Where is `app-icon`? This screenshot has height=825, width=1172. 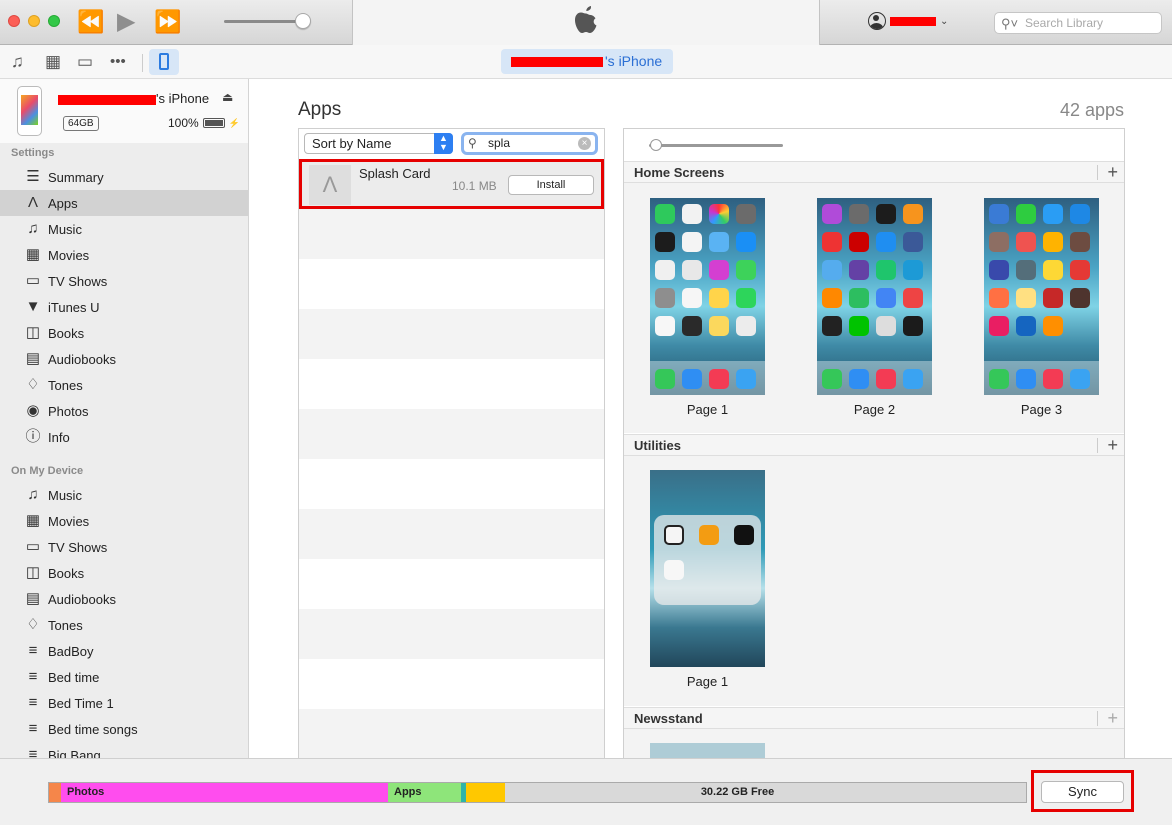 app-icon is located at coordinates (1026, 326).